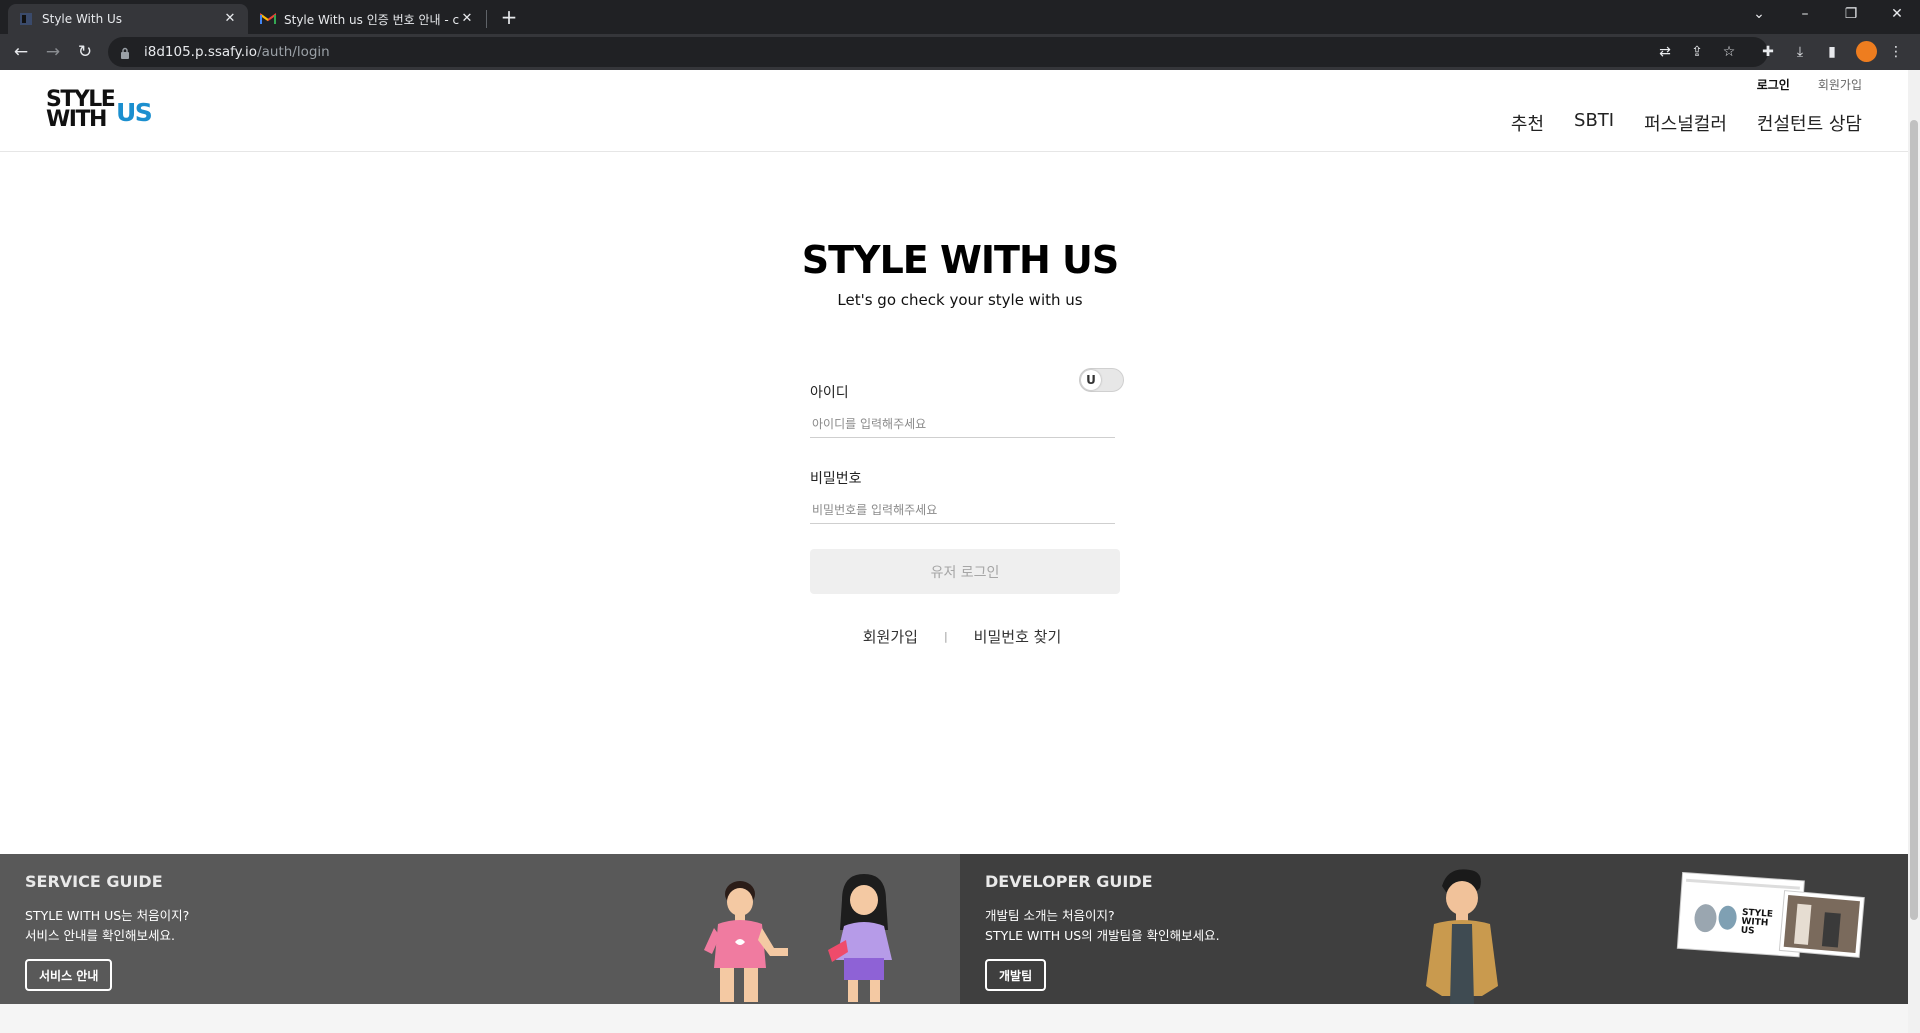  What do you see at coordinates (1840, 84) in the screenshot?
I see `header-signup-link: 회원가입` at bounding box center [1840, 84].